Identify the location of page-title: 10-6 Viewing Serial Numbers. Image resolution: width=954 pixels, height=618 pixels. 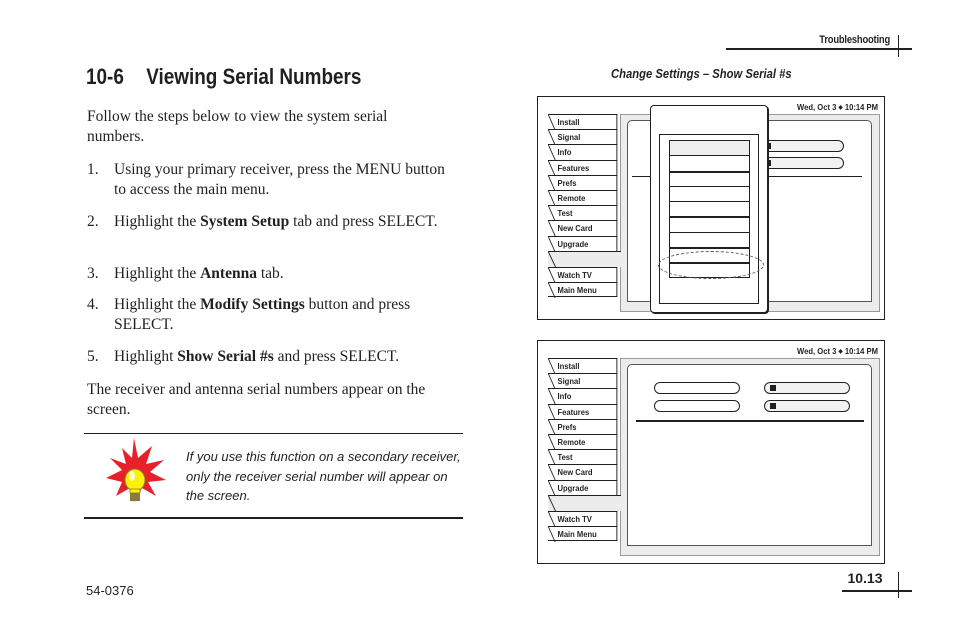
(223, 77).